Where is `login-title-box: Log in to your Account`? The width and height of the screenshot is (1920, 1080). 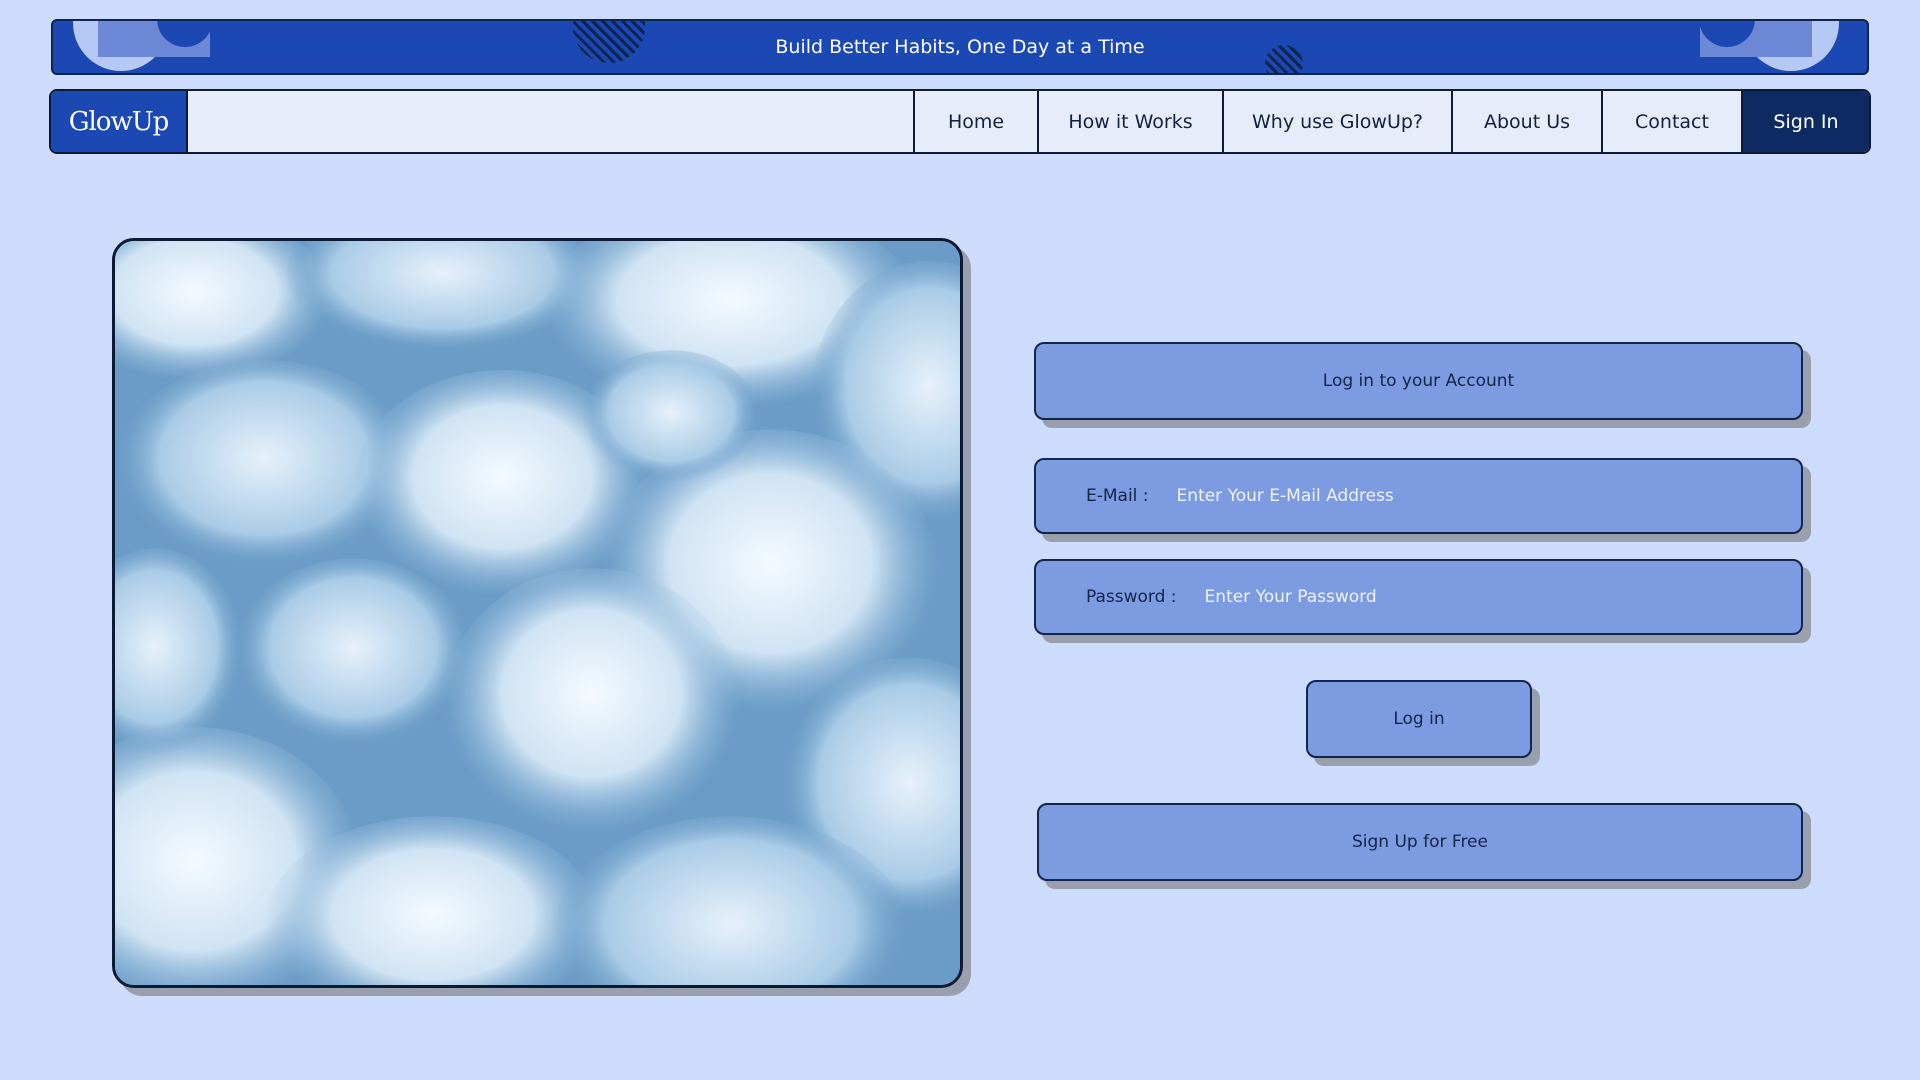 login-title-box: Log in to your Account is located at coordinates (1418, 381).